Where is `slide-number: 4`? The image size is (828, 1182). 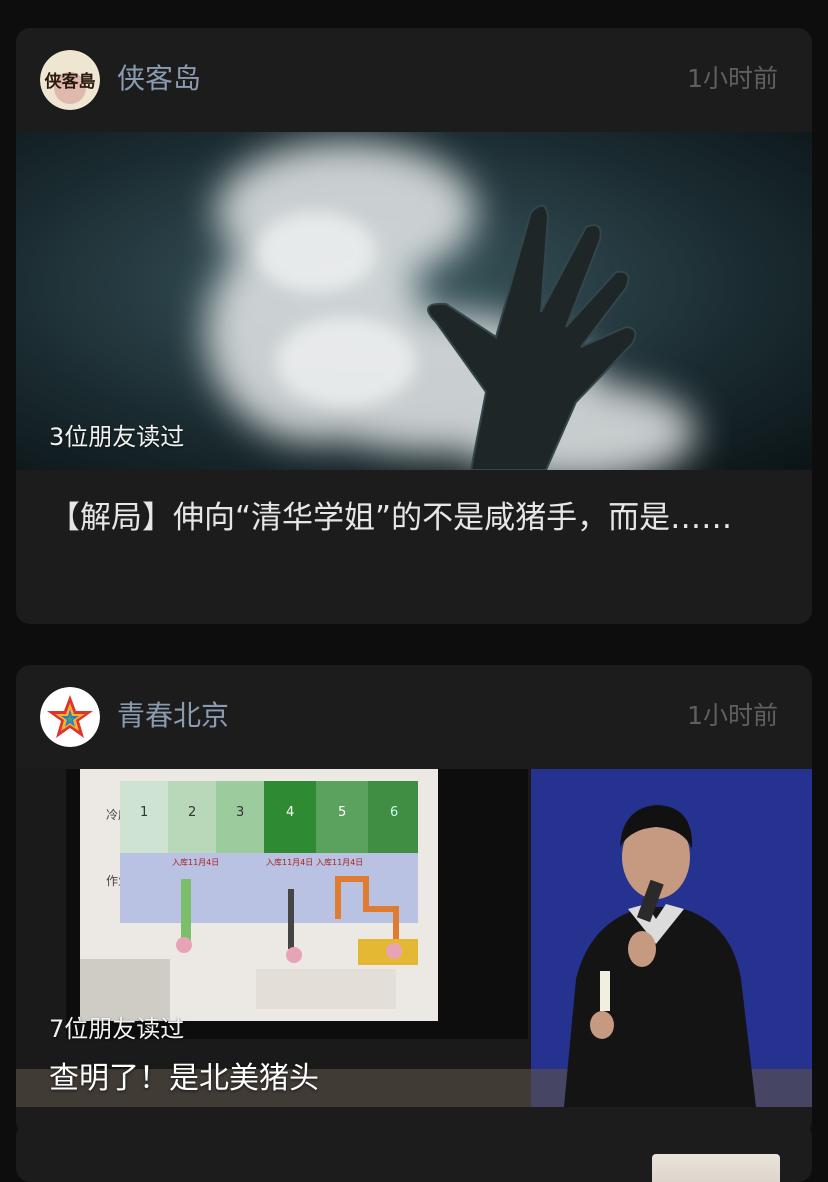
slide-number: 4 is located at coordinates (290, 812).